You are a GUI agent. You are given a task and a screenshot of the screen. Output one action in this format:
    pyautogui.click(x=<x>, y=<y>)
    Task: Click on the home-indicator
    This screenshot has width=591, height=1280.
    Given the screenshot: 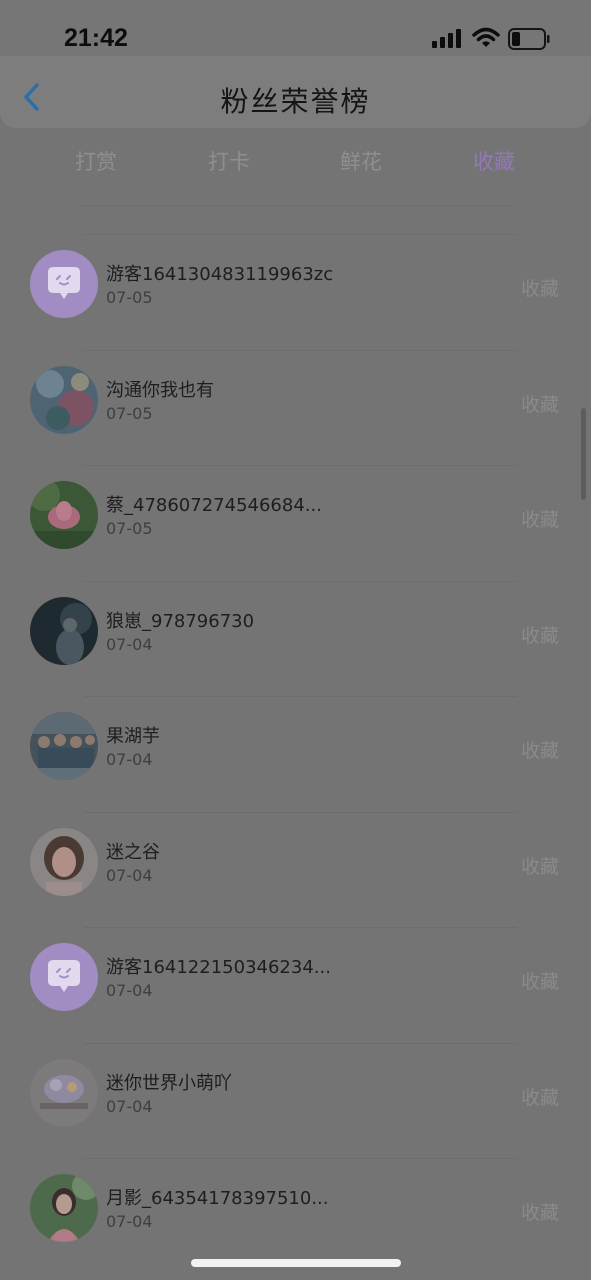 What is the action you would take?
    pyautogui.click(x=296, y=1263)
    